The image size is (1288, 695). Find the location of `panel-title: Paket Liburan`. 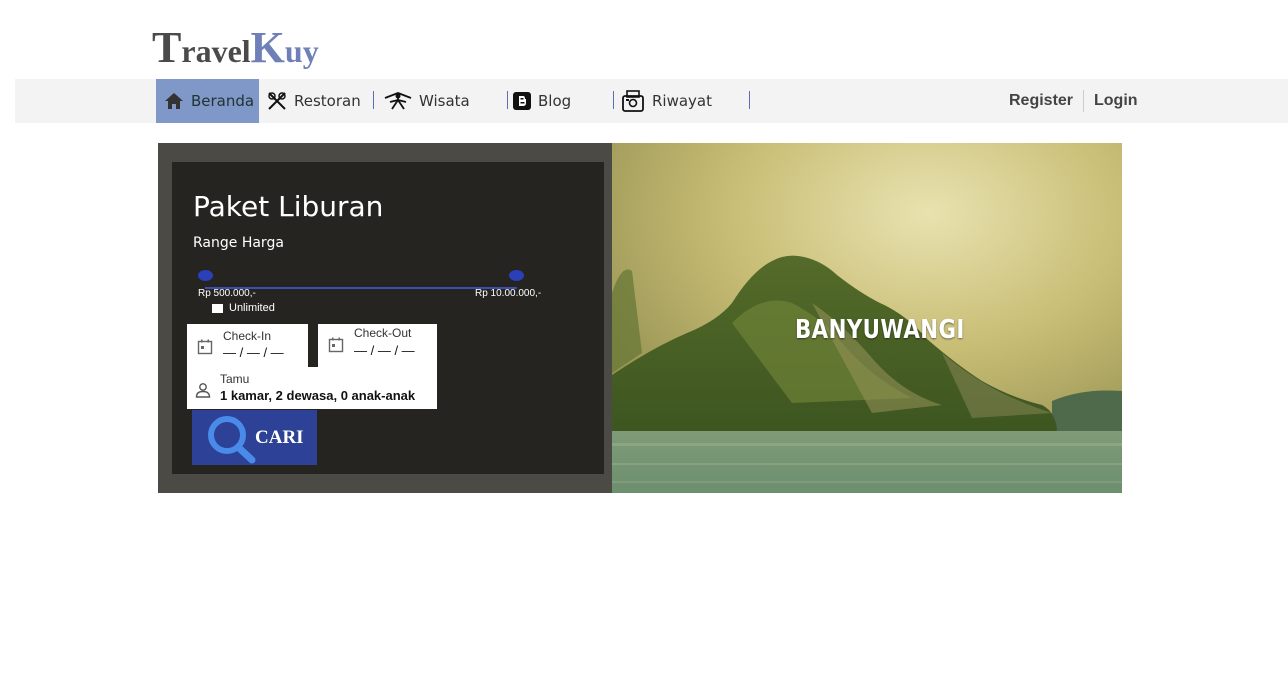

panel-title: Paket Liburan is located at coordinates (288, 206).